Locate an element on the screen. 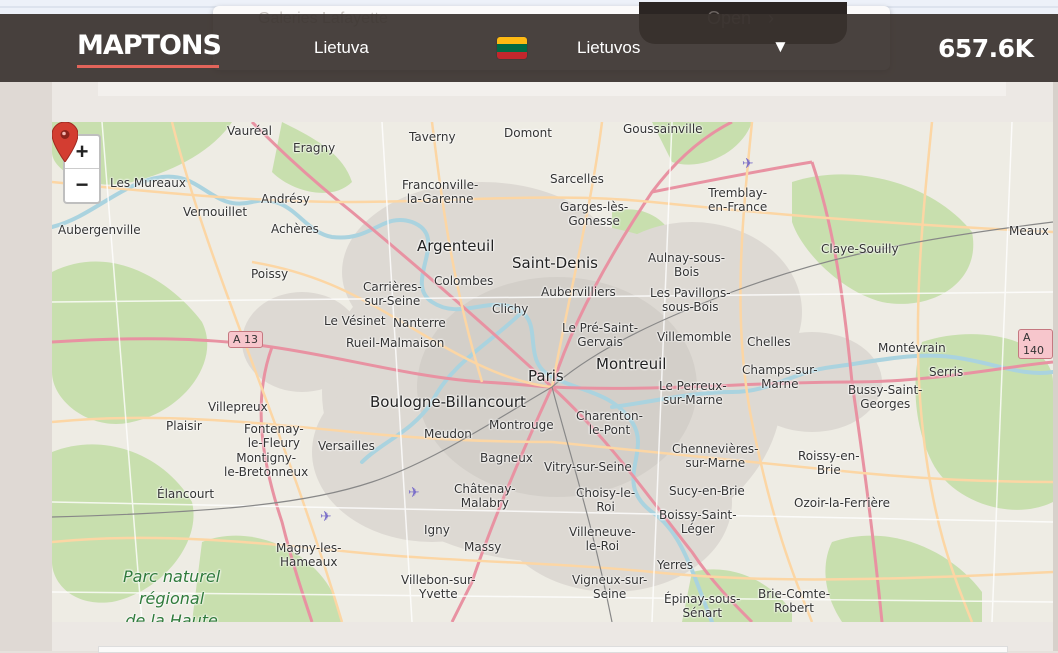 The width and height of the screenshot is (1058, 653). place-label: Magny-les- Hameaux is located at coordinates (309, 555).